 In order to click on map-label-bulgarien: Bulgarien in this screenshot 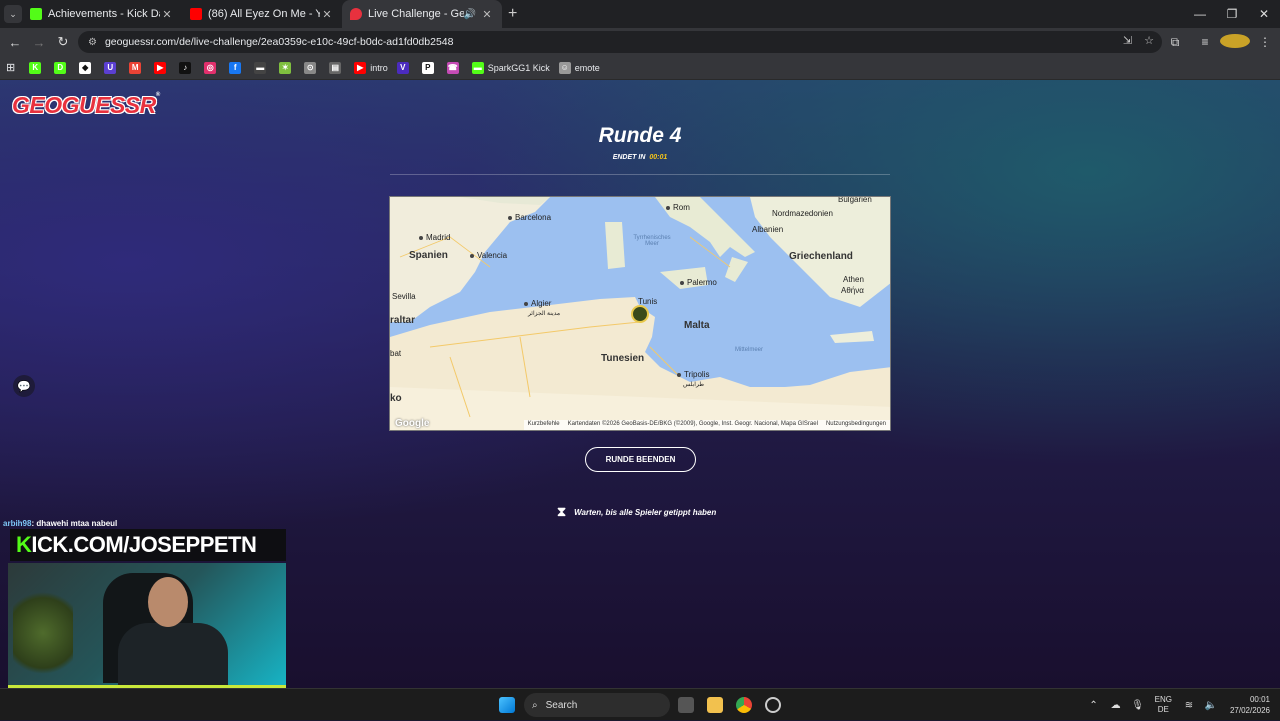, I will do `click(855, 200)`.